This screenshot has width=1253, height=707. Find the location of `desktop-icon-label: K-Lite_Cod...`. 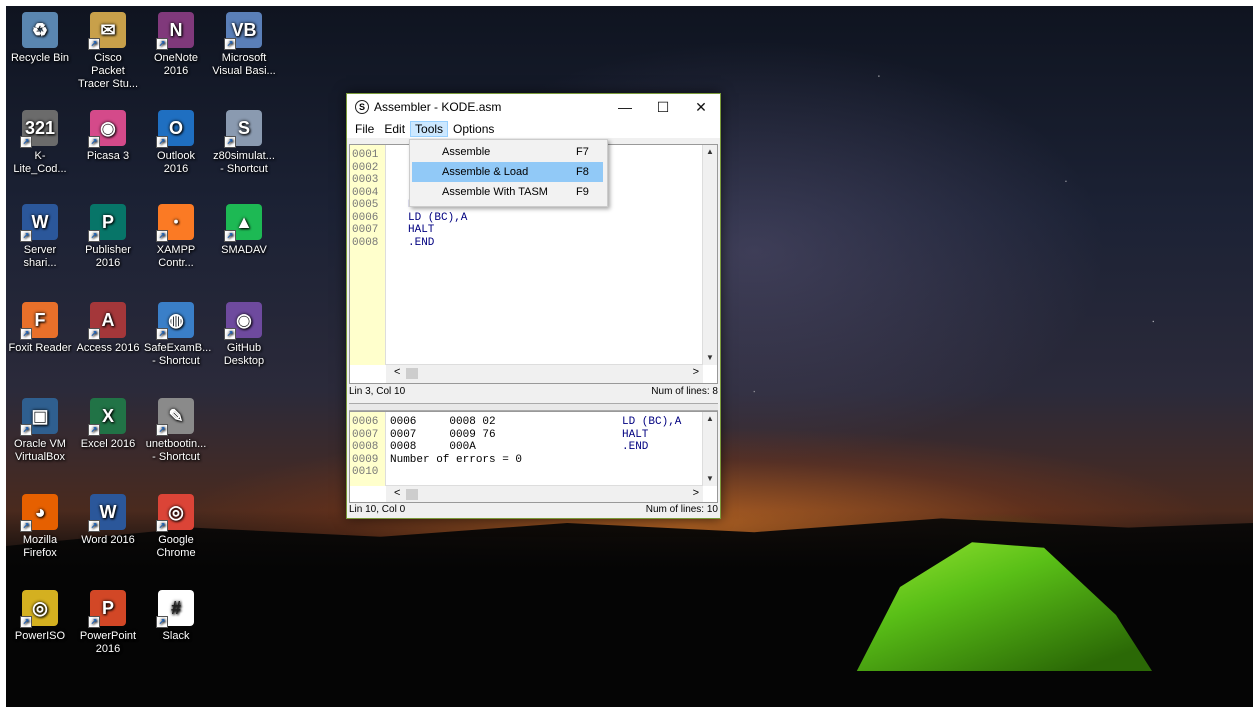

desktop-icon-label: K-Lite_Cod... is located at coordinates (40, 162).